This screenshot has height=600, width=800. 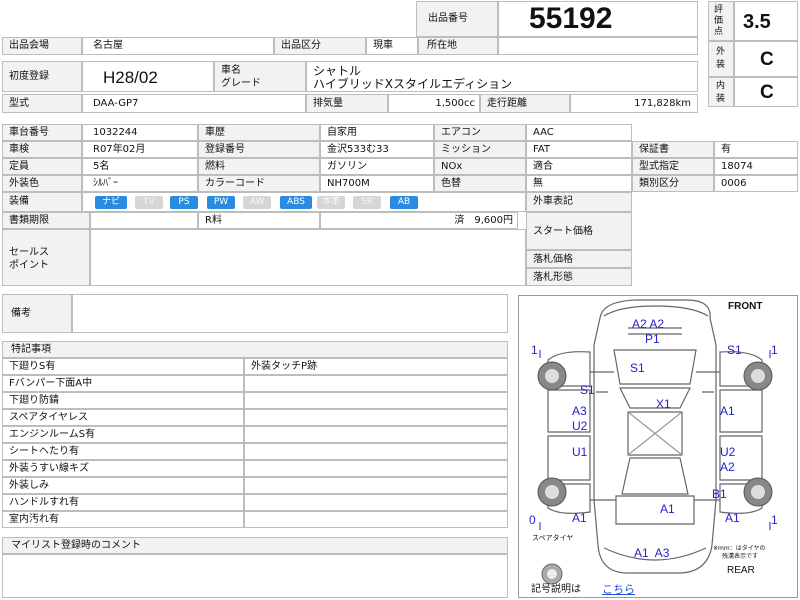 I want to click on exterior-grade: C, so click(x=767, y=59).